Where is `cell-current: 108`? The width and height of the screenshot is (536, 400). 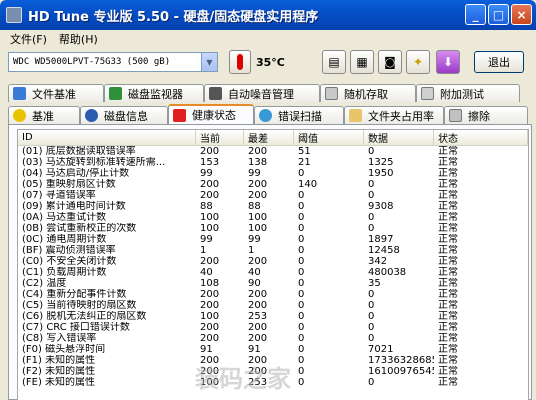
cell-current: 108 is located at coordinates (210, 283).